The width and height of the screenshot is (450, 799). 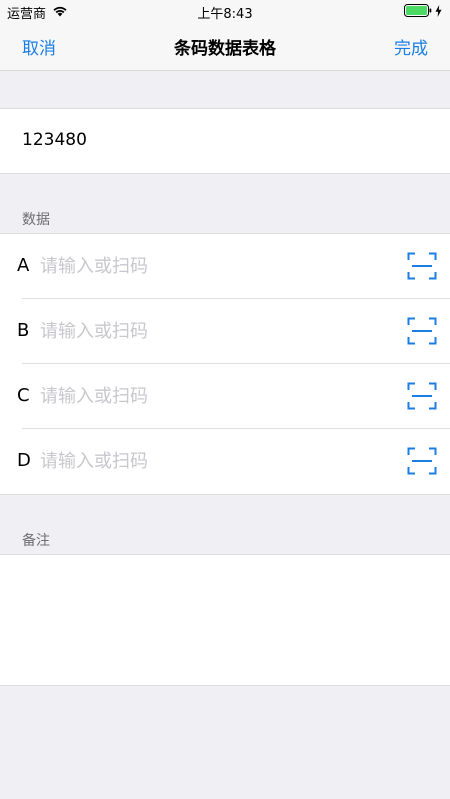 I want to click on row-label: D, so click(x=24, y=460).